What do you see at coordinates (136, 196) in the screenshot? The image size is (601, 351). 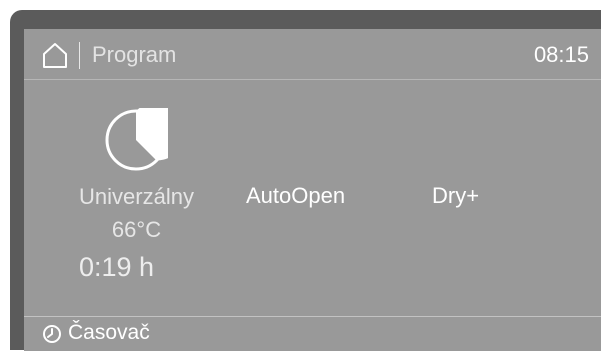 I see `program-name: Univerzálny` at bounding box center [136, 196].